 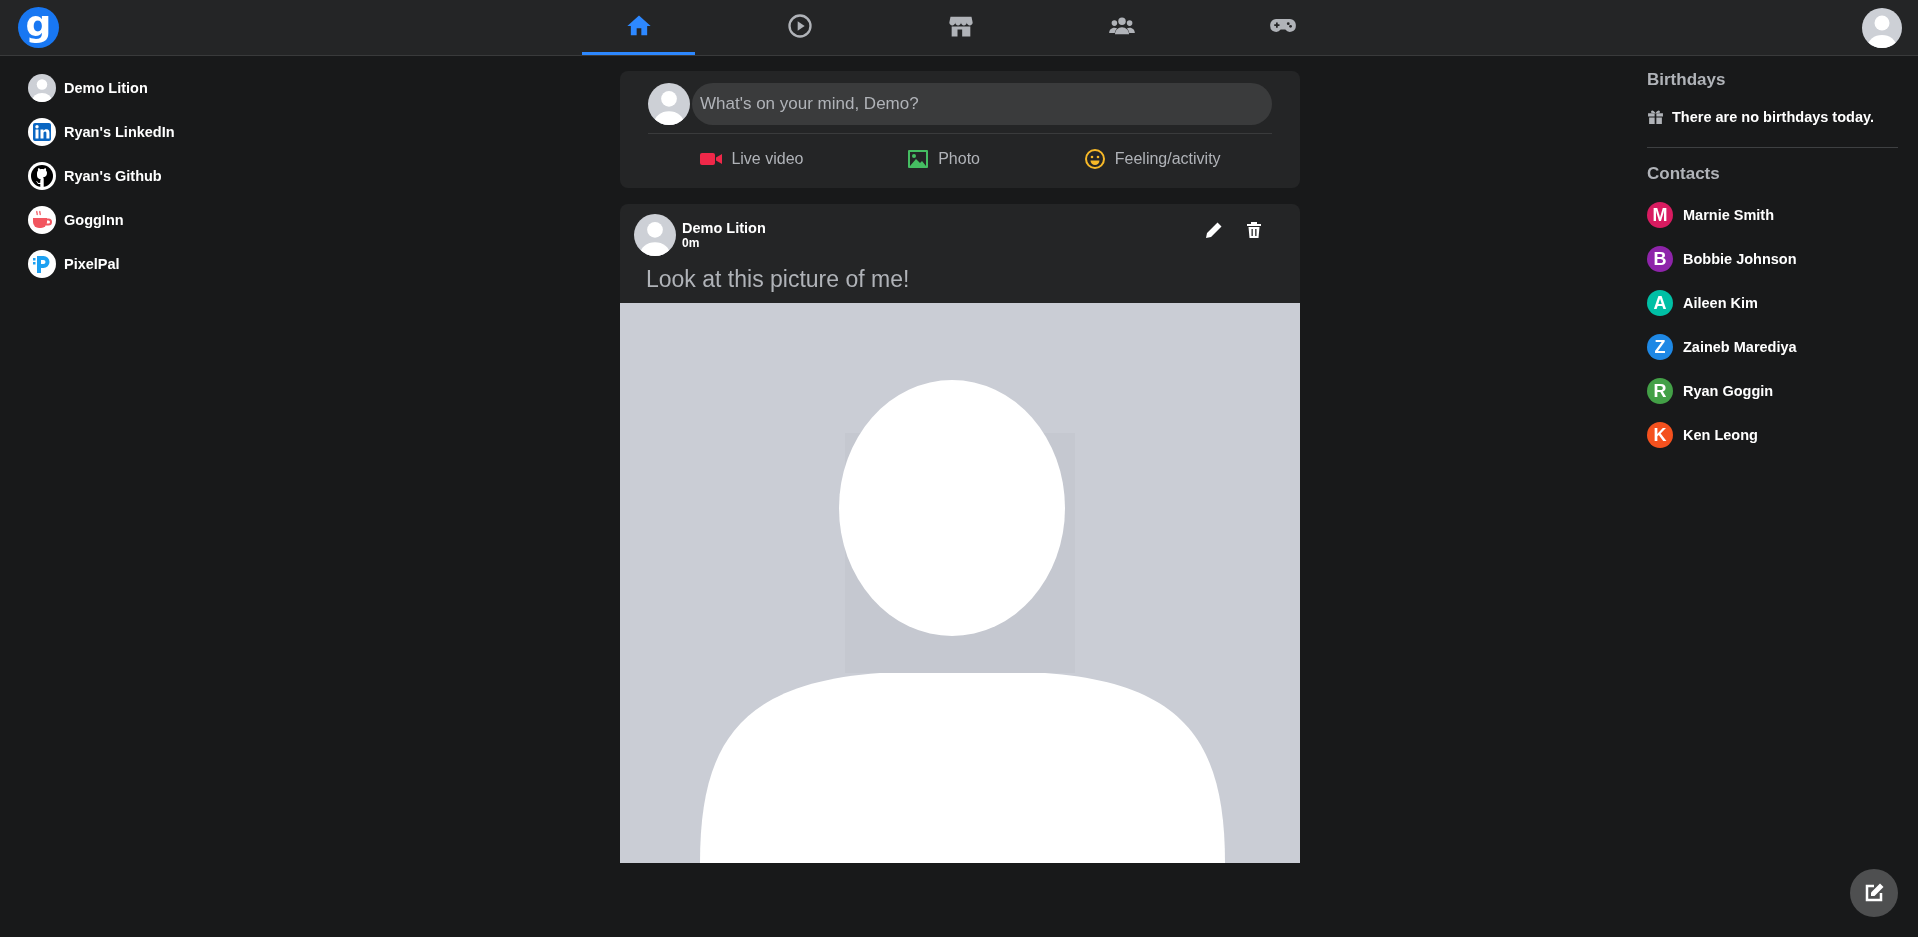 I want to click on contact-name: Ken Leong, so click(x=1720, y=435).